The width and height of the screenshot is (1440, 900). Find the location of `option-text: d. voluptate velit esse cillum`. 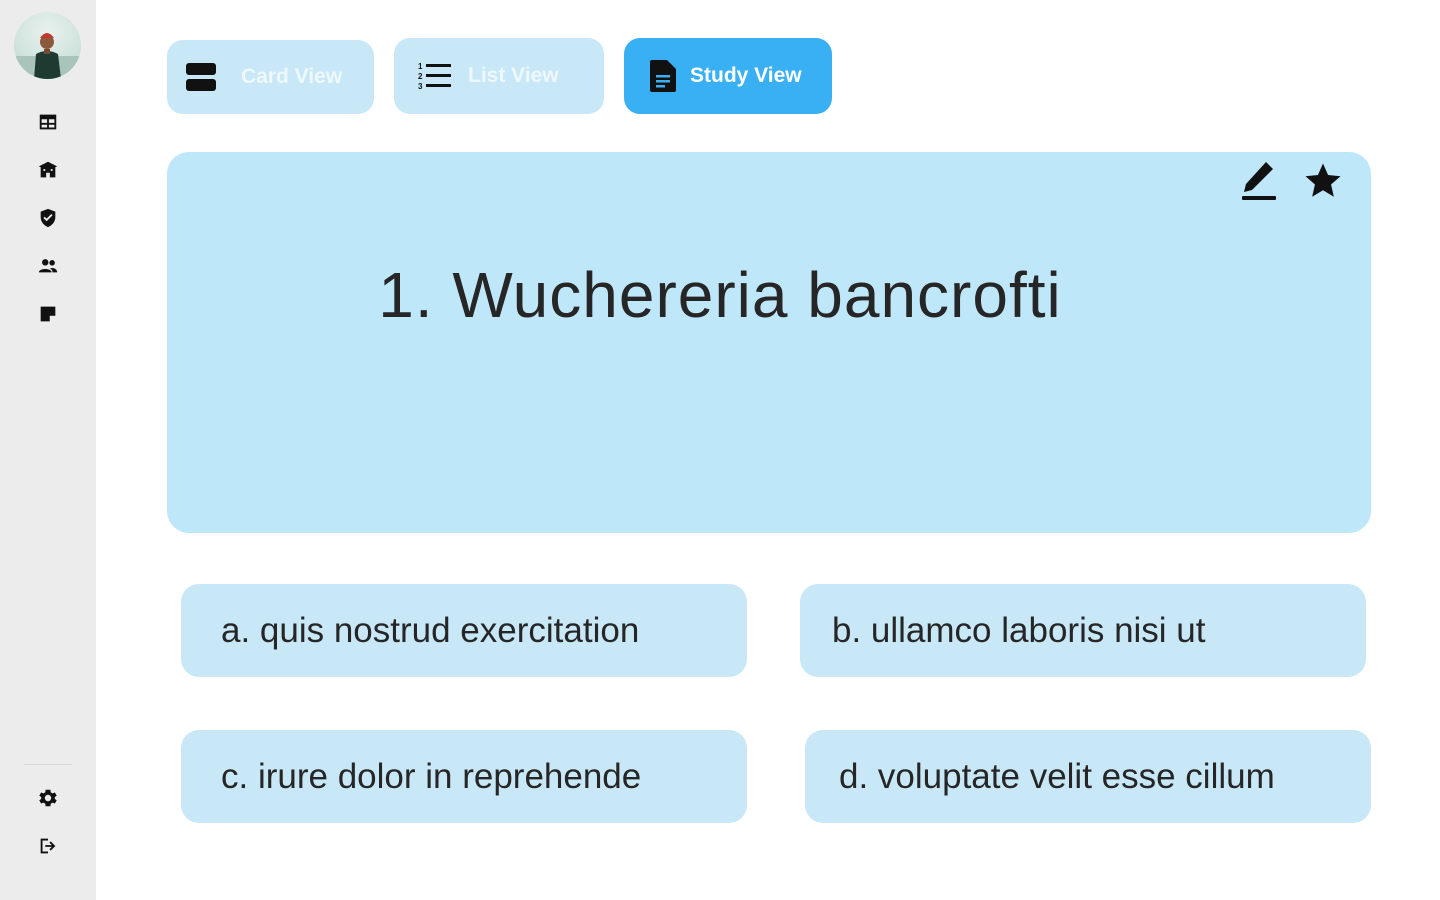

option-text: d. voluptate velit esse cillum is located at coordinates (1057, 776).